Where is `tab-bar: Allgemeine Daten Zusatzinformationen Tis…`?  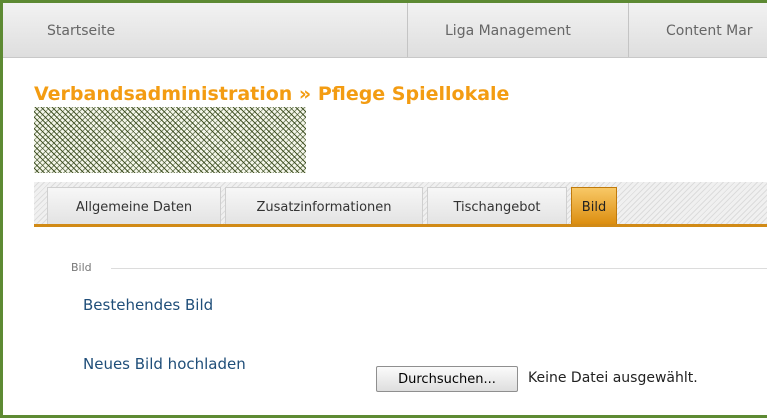
tab-bar: Allgemeine Daten Zusatzinformationen Tis… is located at coordinates (400, 204).